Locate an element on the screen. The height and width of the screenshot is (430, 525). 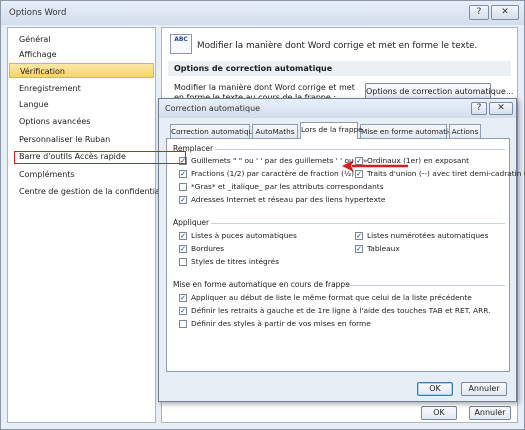
dialog-help-button: ? is located at coordinates (479, 108).